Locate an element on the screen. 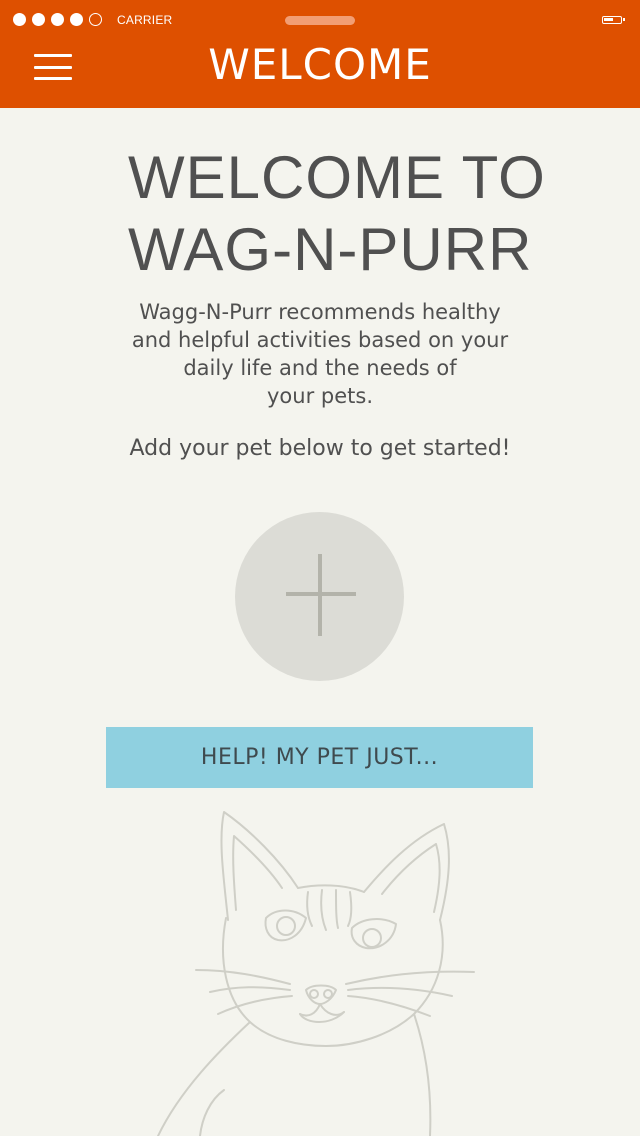 The width and height of the screenshot is (640, 1136). description-line: daily life and the needs of is located at coordinates (320, 368).